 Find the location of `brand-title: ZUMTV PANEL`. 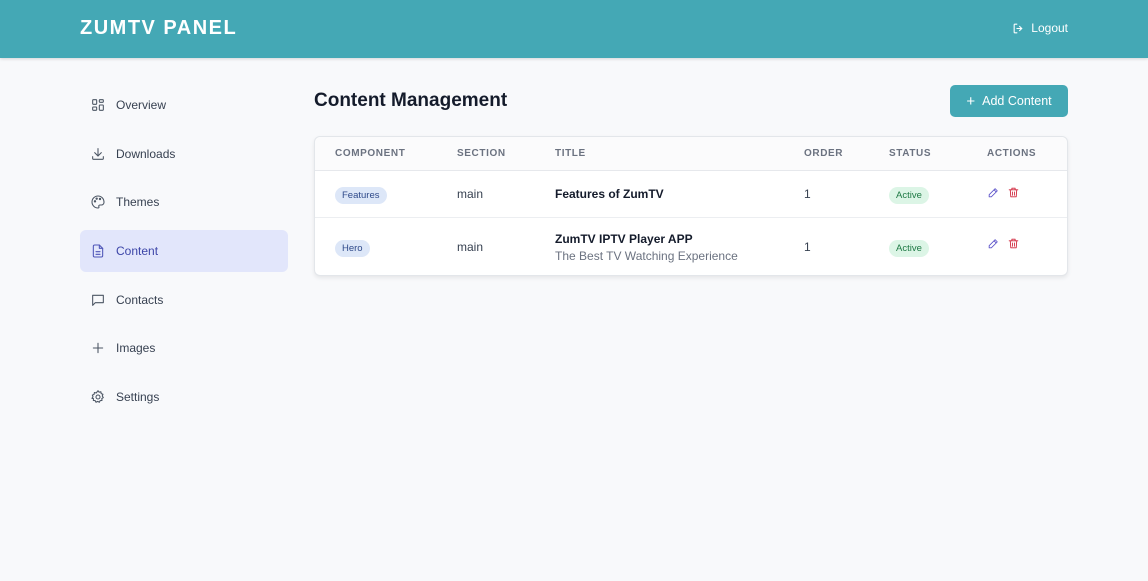

brand-title: ZUMTV PANEL is located at coordinates (159, 28).